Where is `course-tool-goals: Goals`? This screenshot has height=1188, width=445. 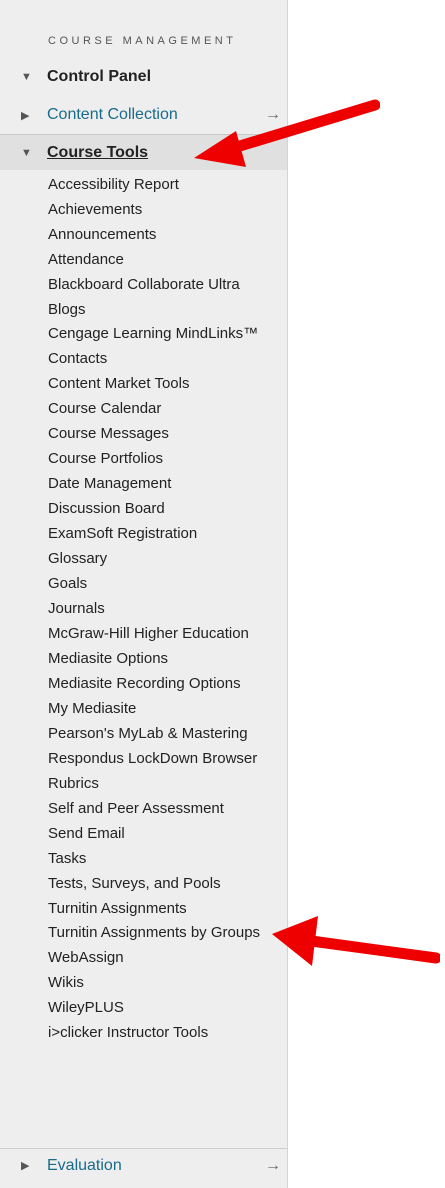
course-tool-goals: Goals is located at coordinates (167, 583).